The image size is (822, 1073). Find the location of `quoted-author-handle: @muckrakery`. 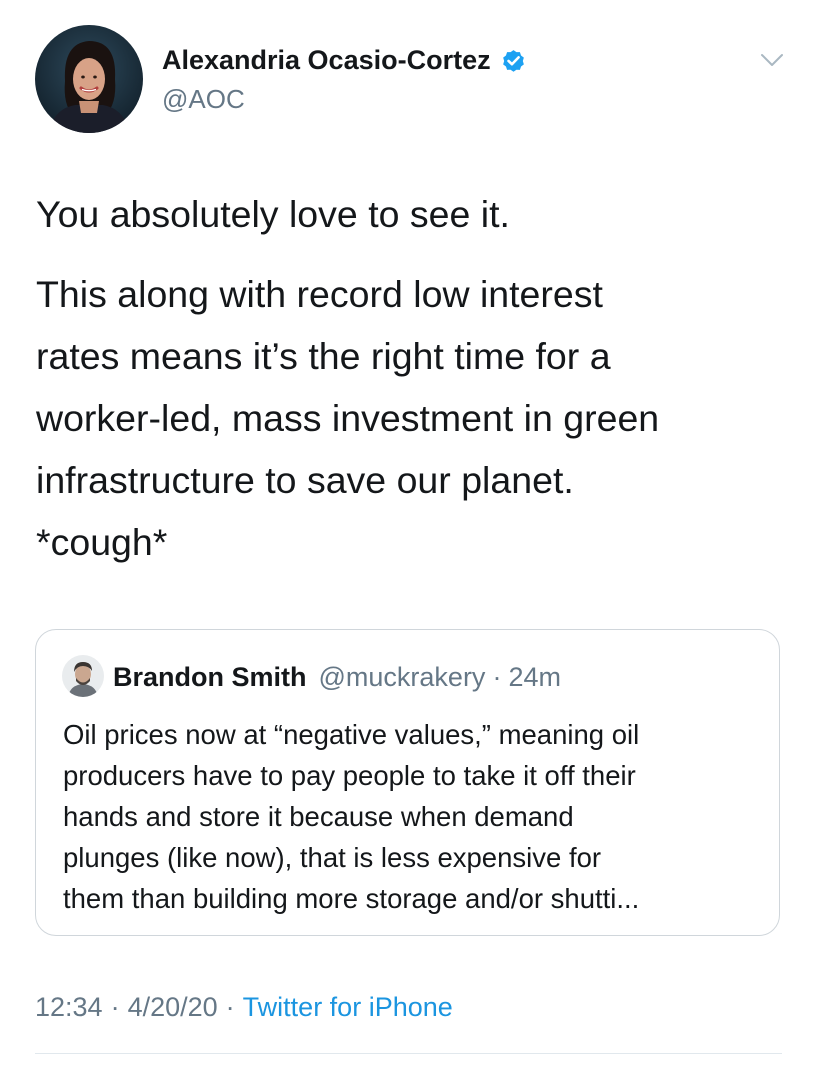

quoted-author-handle: @muckrakery is located at coordinates (402, 677).